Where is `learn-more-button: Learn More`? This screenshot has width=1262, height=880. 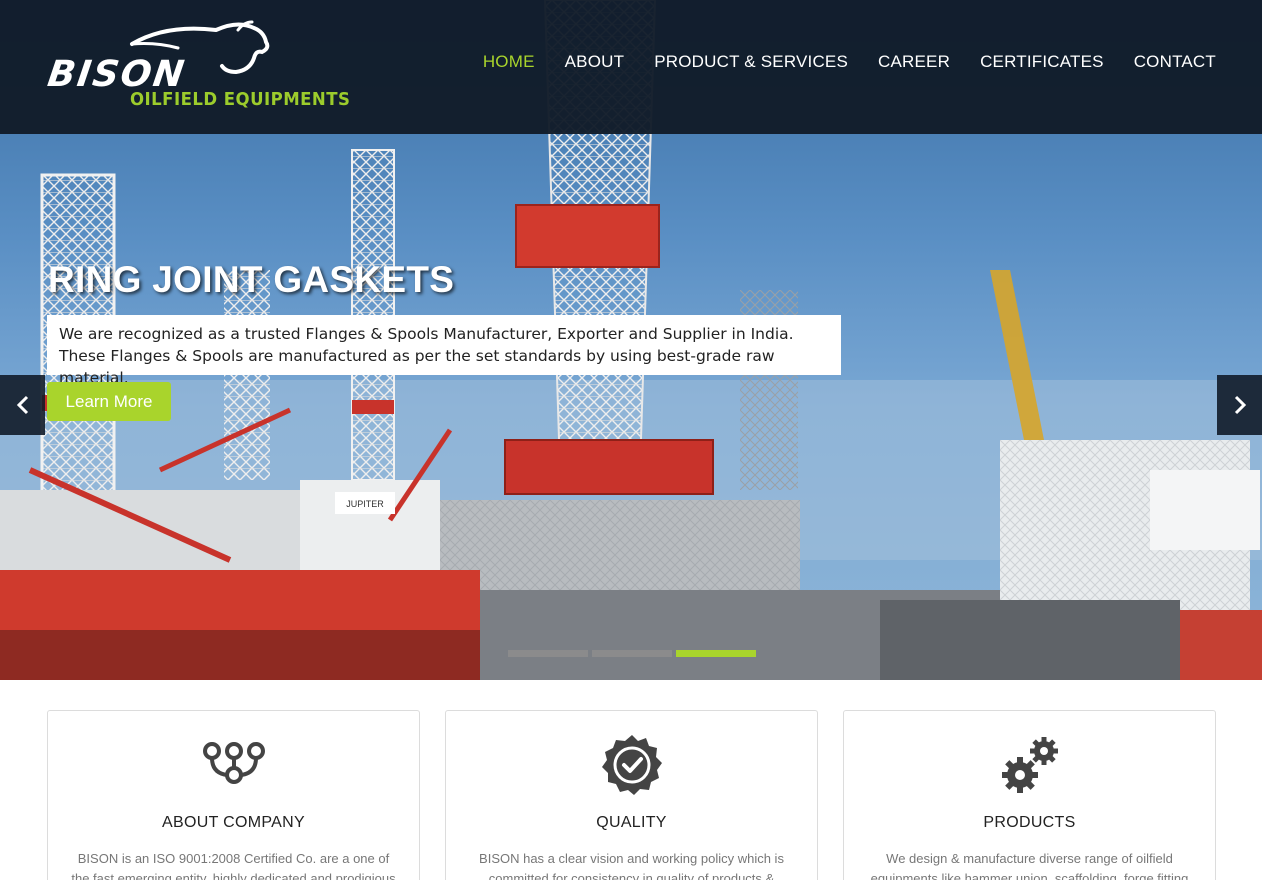 learn-more-button: Learn More is located at coordinates (109, 401).